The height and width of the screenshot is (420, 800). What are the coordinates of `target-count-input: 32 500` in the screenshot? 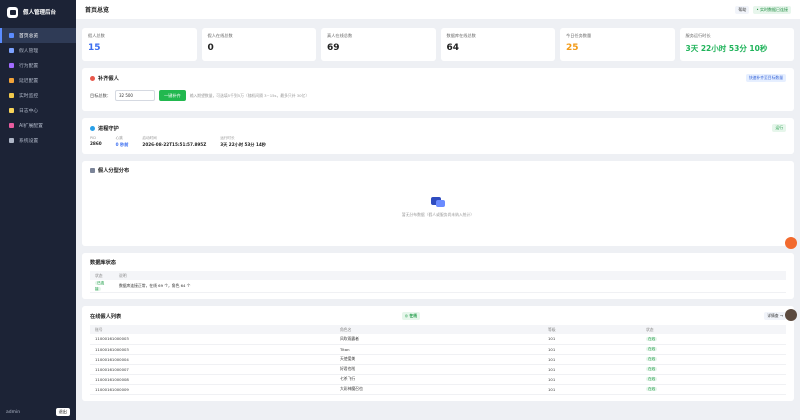 It's located at (134, 95).